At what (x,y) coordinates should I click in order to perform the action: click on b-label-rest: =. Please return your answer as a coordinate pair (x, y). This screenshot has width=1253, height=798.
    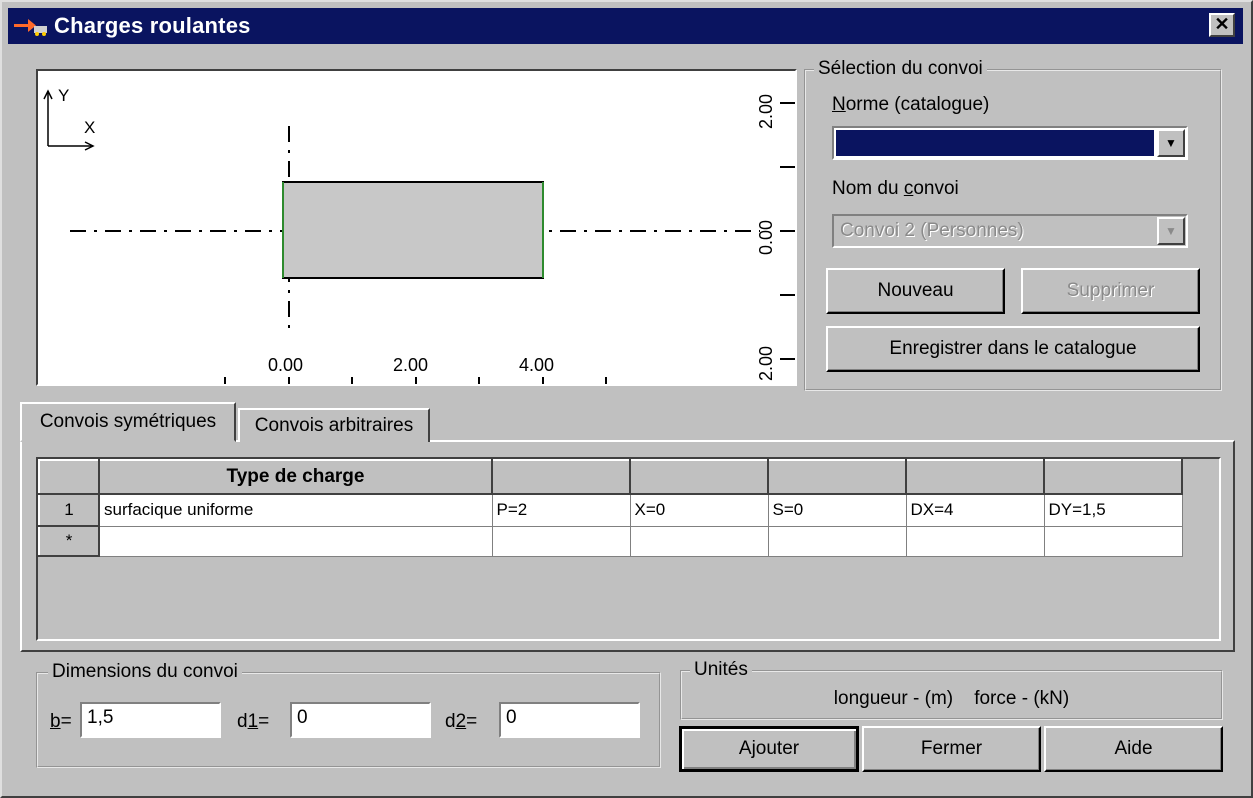
    Looking at the image, I should click on (66, 721).